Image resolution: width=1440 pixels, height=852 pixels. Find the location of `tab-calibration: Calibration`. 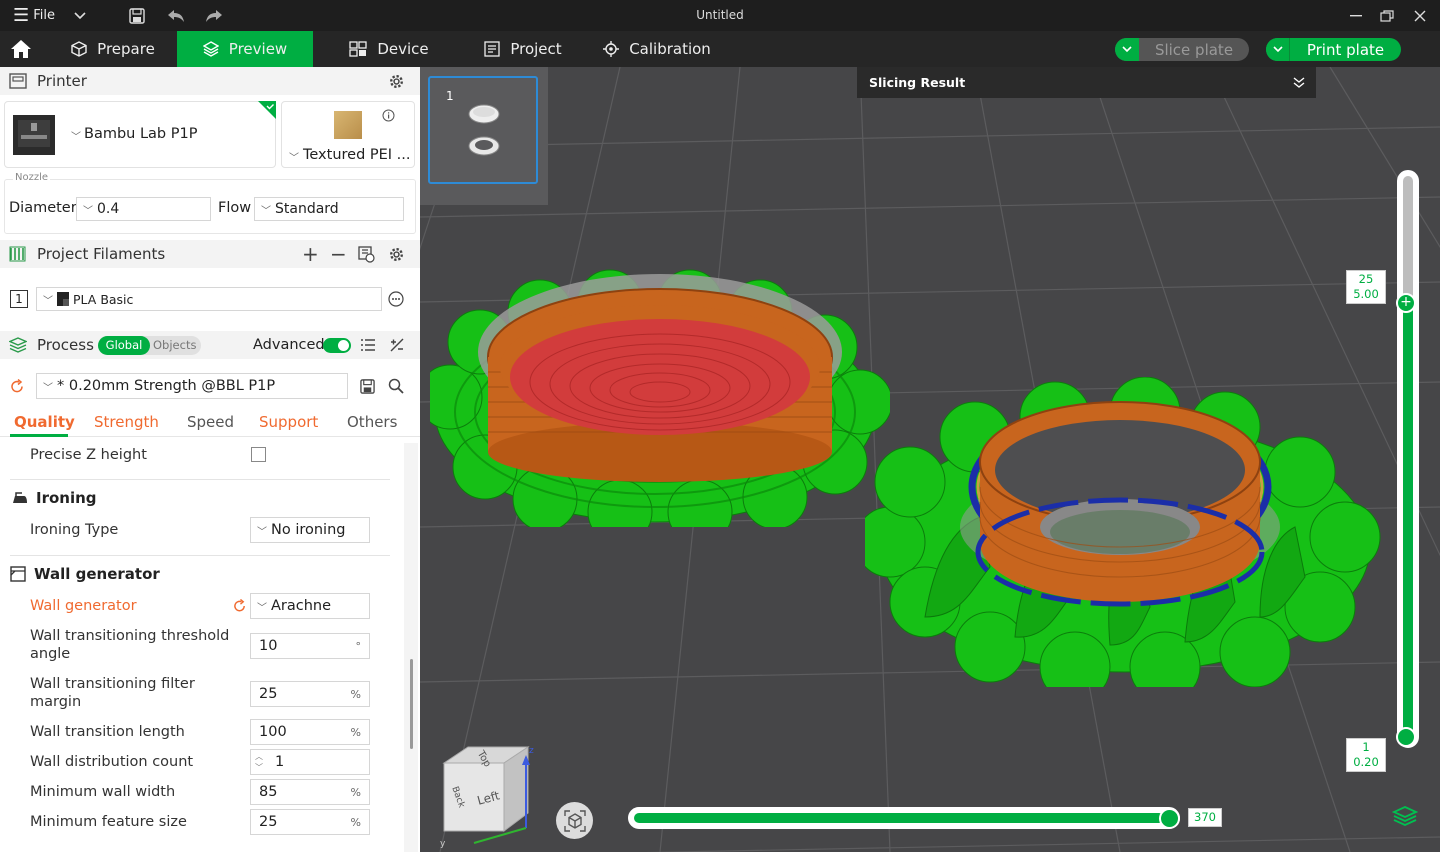

tab-calibration: Calibration is located at coordinates (657, 49).